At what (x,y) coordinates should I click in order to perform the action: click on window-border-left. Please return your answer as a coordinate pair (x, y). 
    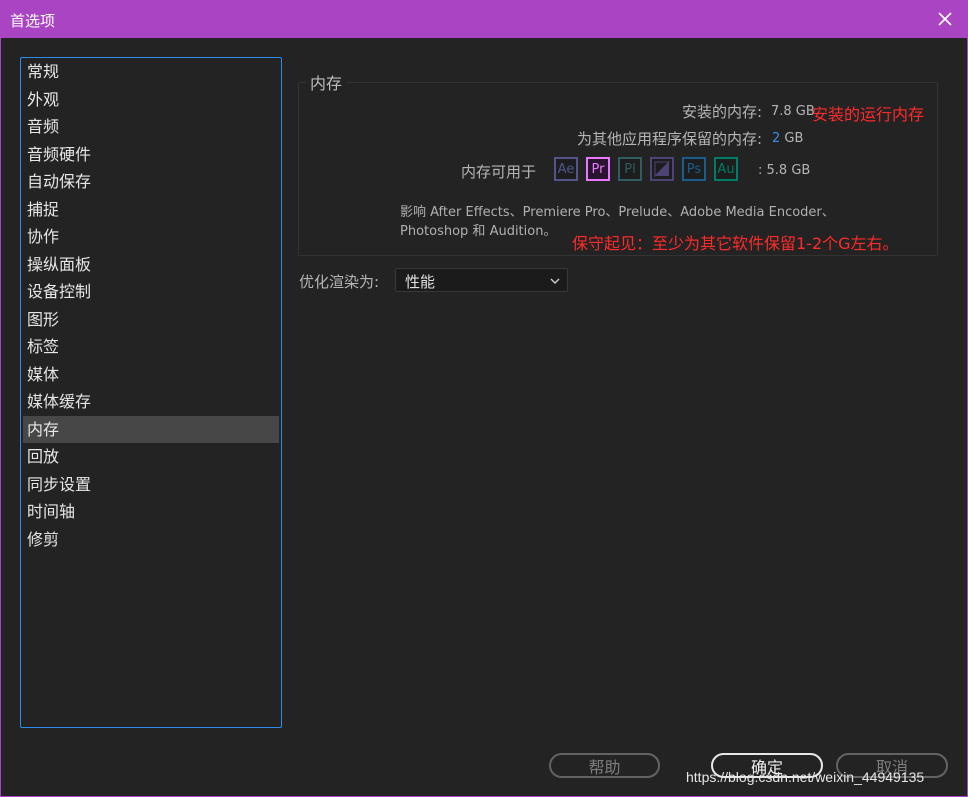
    Looking at the image, I should click on (0, 417).